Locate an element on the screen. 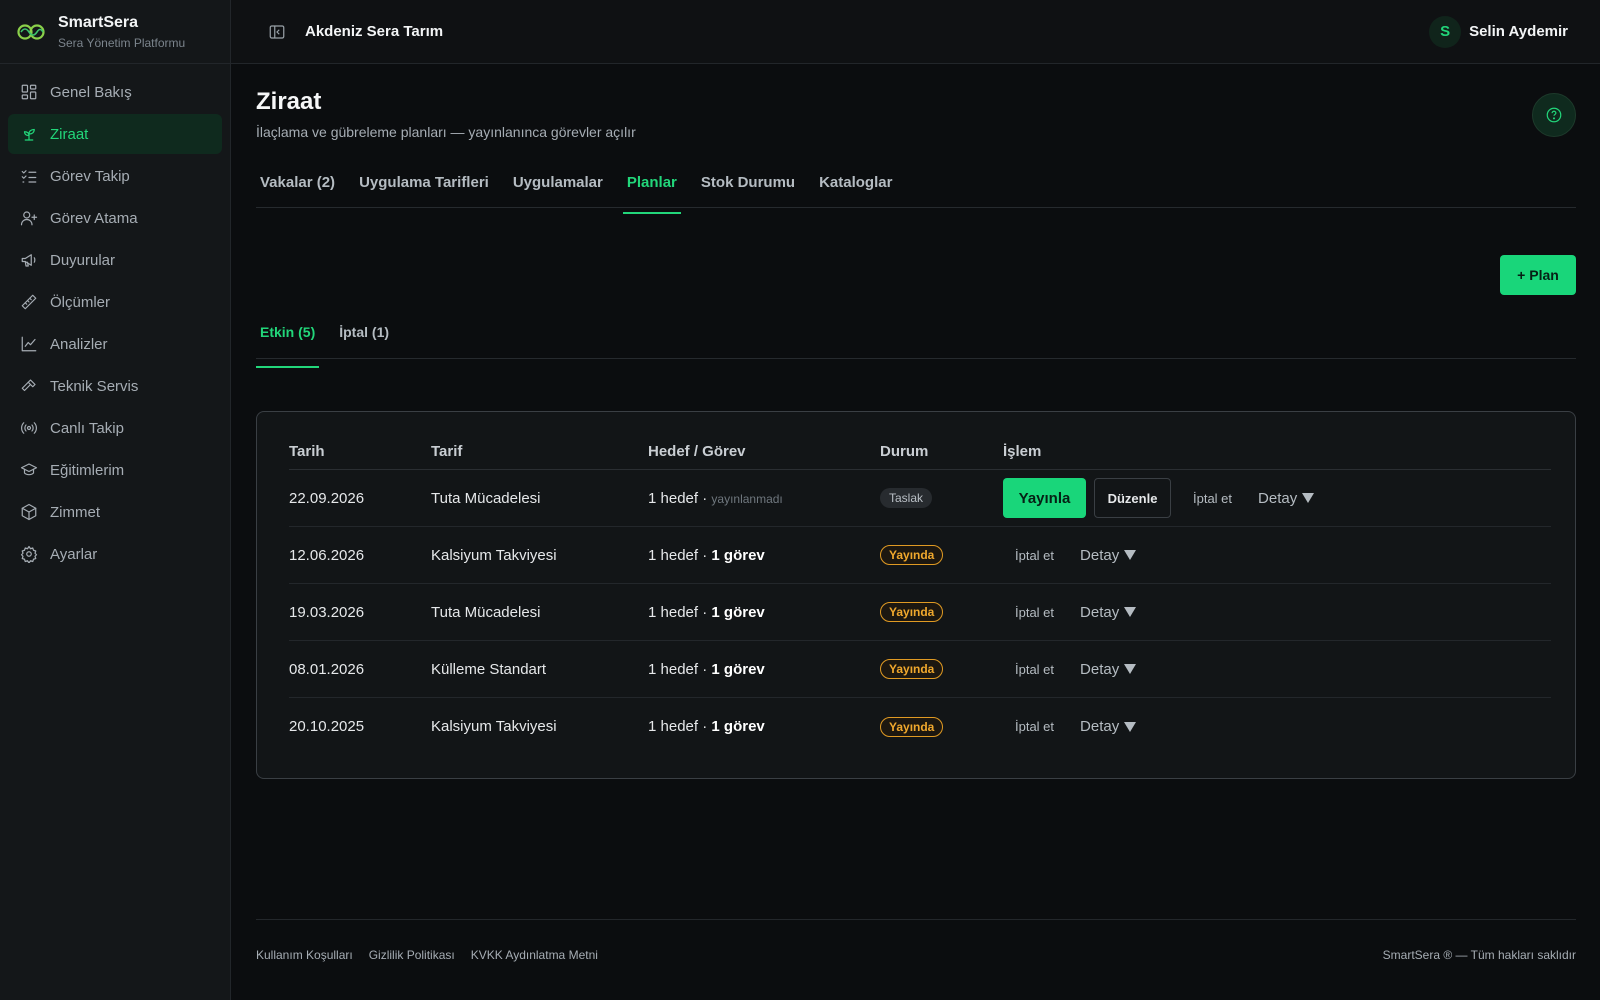 The height and width of the screenshot is (1000, 1600). hammer-icon is located at coordinates (29, 386).